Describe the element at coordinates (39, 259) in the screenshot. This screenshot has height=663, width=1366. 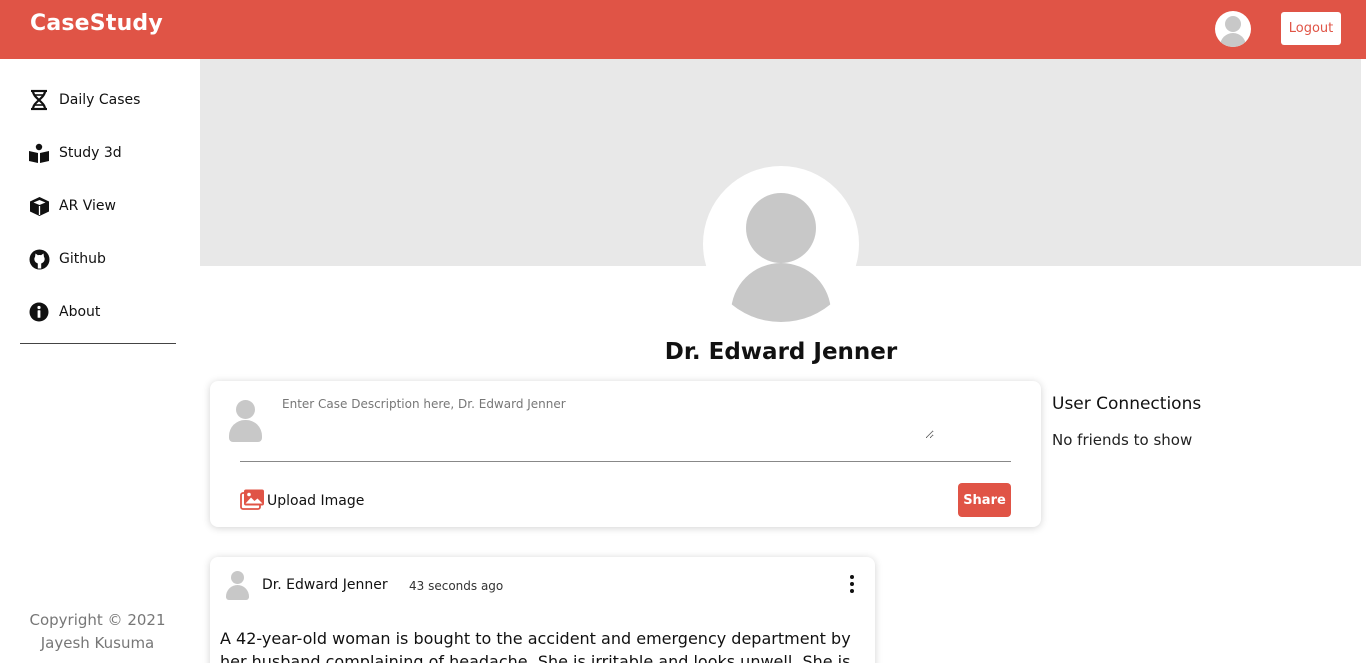
I see `github-icon` at that location.